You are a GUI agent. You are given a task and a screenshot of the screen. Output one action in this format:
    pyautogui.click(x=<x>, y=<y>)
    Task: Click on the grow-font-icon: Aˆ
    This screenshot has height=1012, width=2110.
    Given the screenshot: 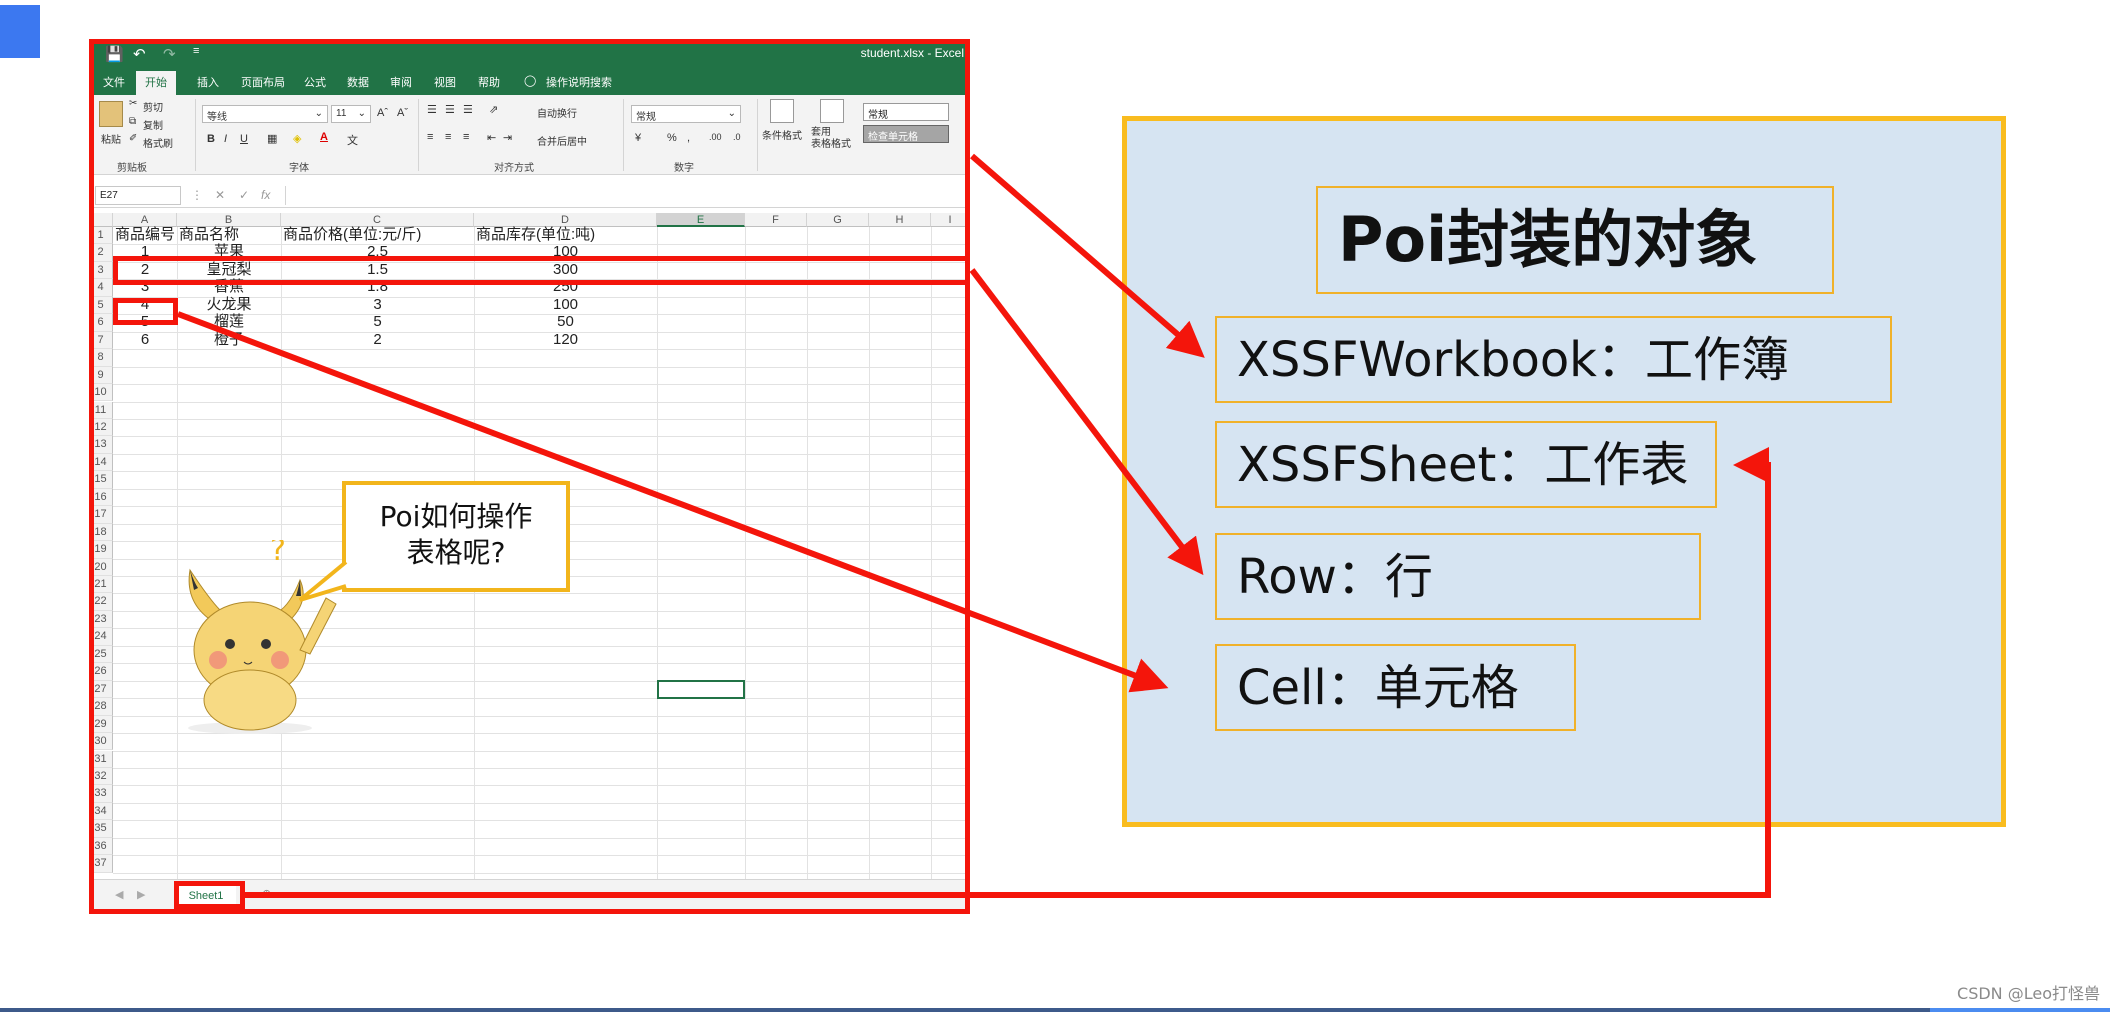 What is the action you would take?
    pyautogui.click(x=382, y=113)
    